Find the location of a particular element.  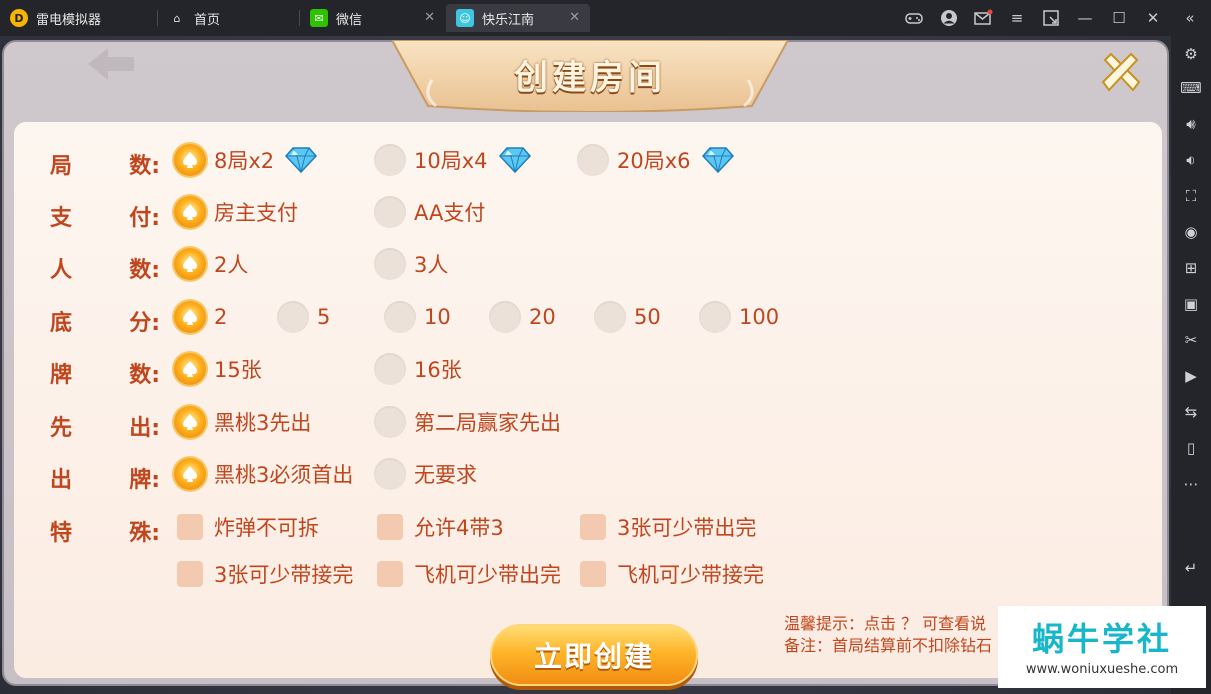

collapse-sidebar-icon: « is located at coordinates (1190, 18).